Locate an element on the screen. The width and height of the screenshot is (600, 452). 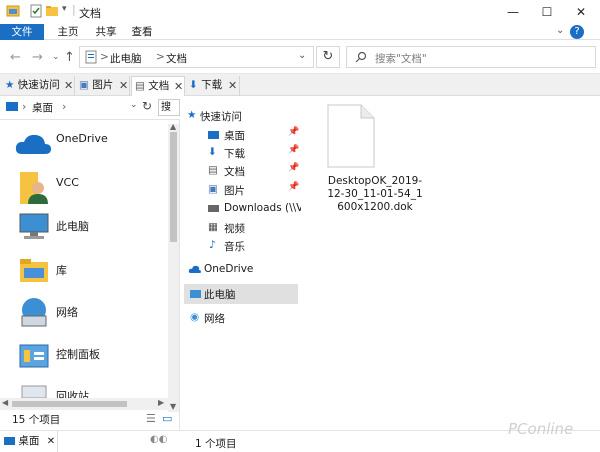
address-row: ← → ⌄ ↑ > 此电脑 > 文档 ⌄ ↻ 搜索"文档" is located at coordinates (300, 57).